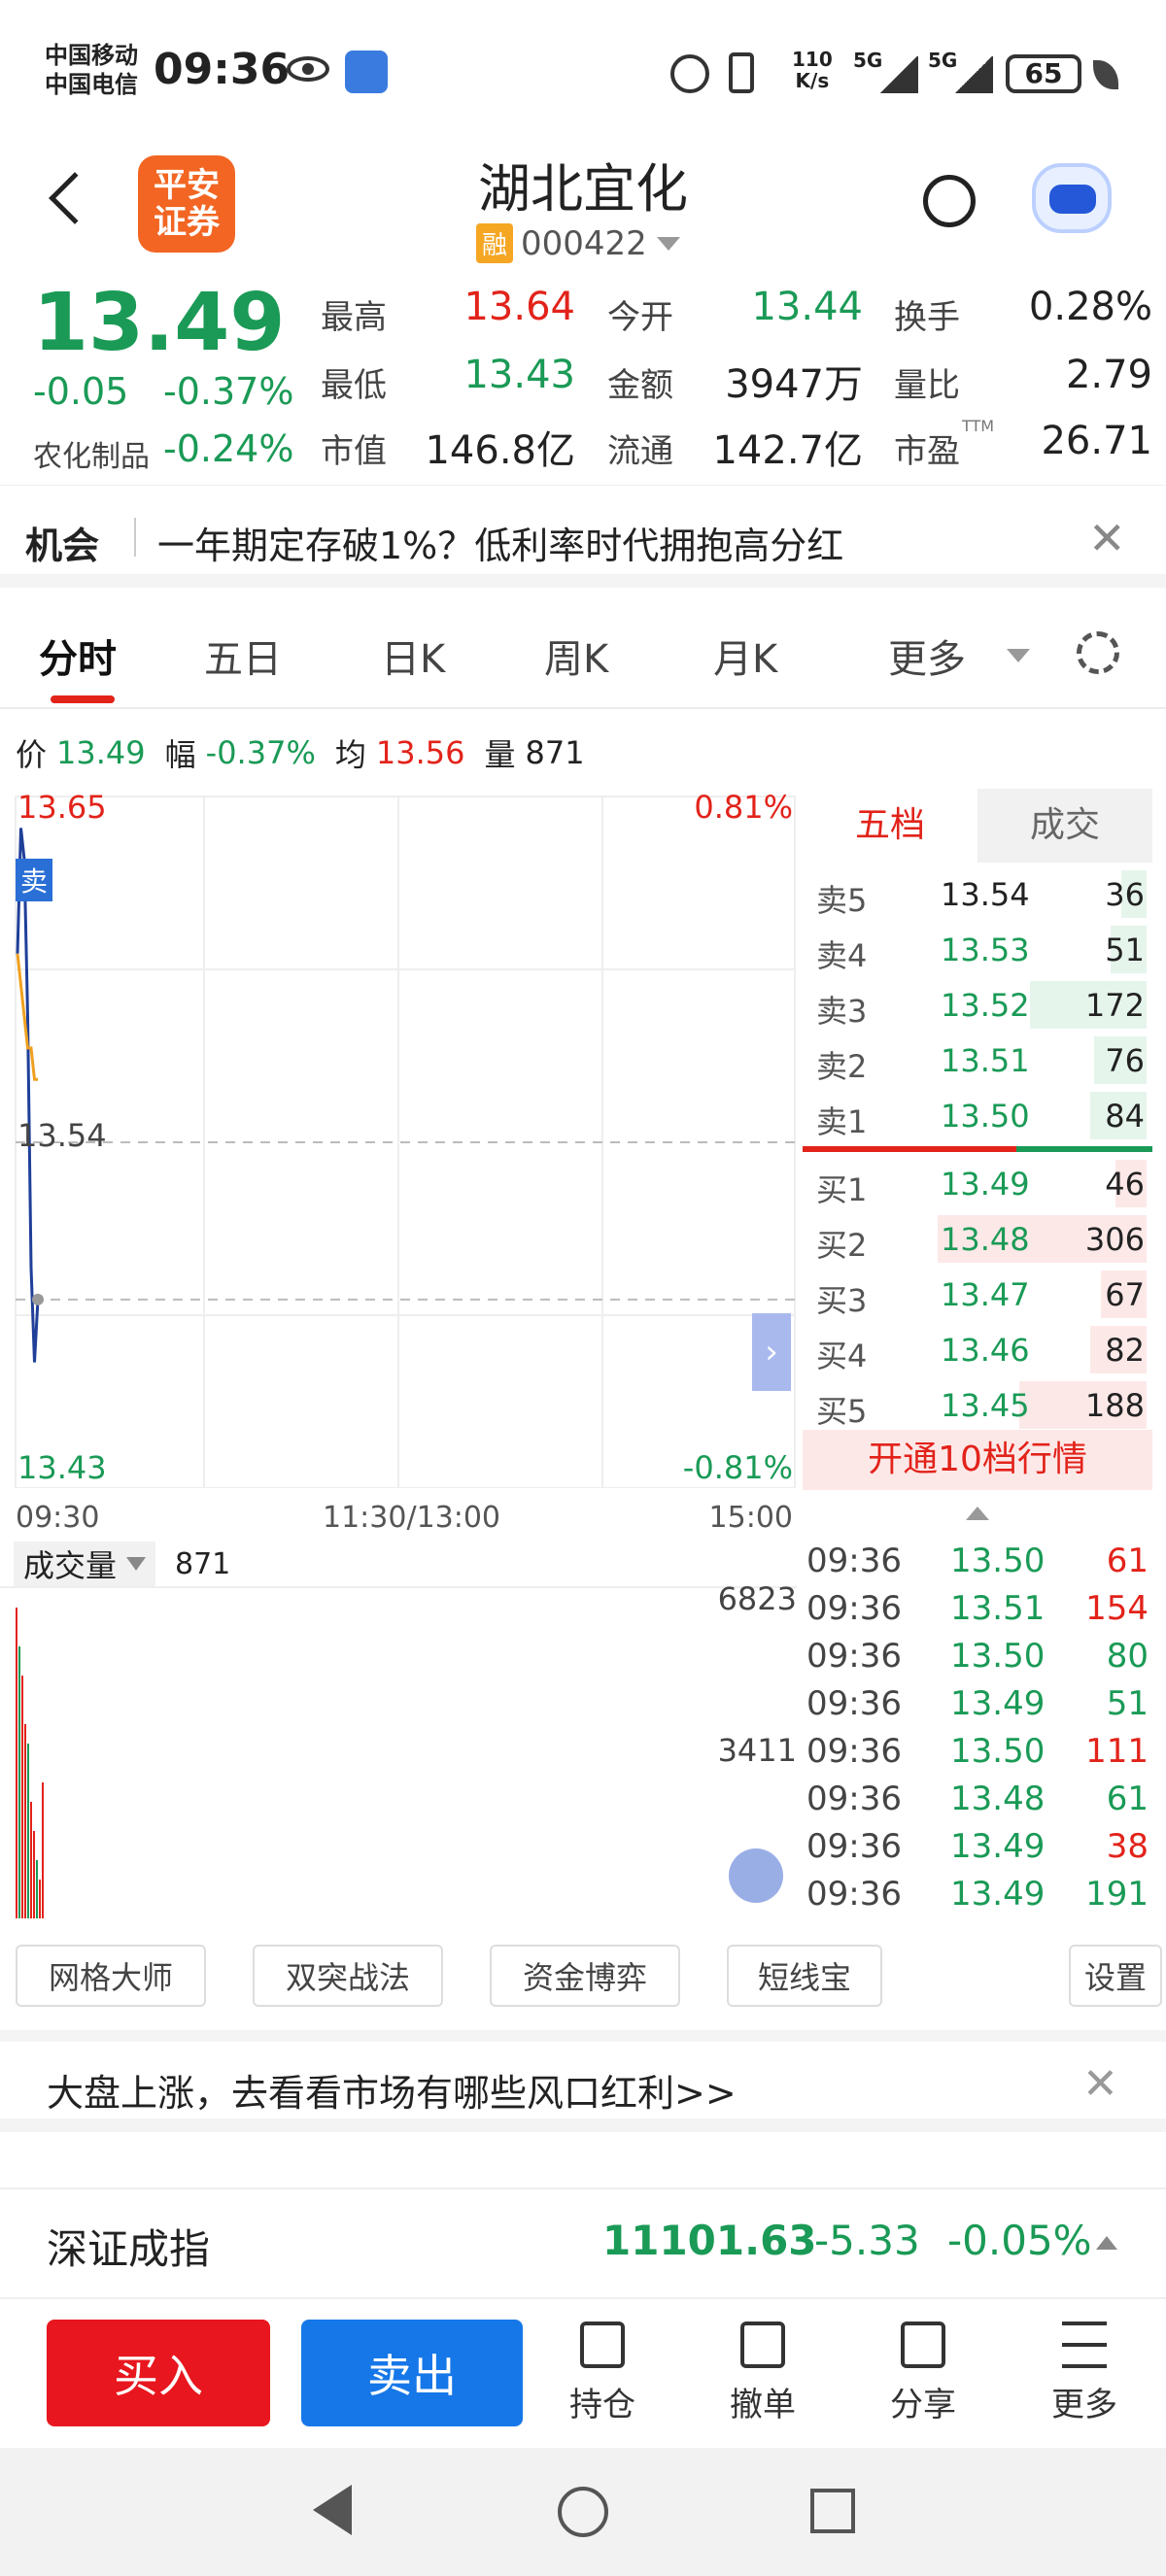 This screenshot has height=2576, width=1166. I want to click on news-headline: 一年期定存破1%？低利率时代拥抱高分红, so click(500, 542).